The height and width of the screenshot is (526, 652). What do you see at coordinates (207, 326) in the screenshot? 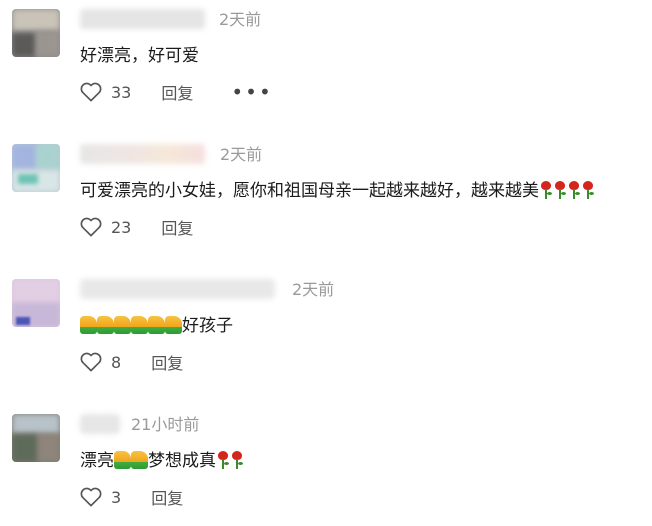
I see `comment-text-segment: 好孩子` at bounding box center [207, 326].